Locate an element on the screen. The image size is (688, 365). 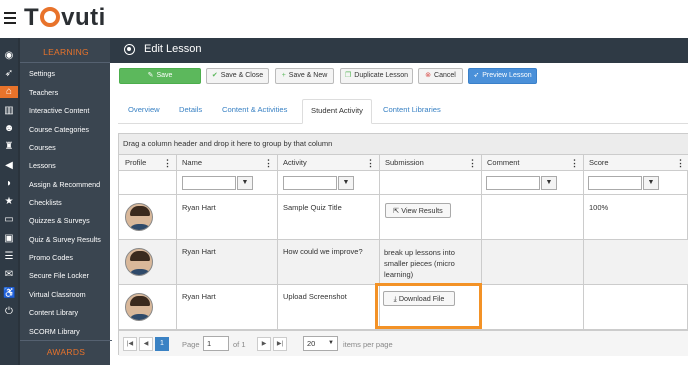
sidebar-divider is located at coordinates (66, 340).